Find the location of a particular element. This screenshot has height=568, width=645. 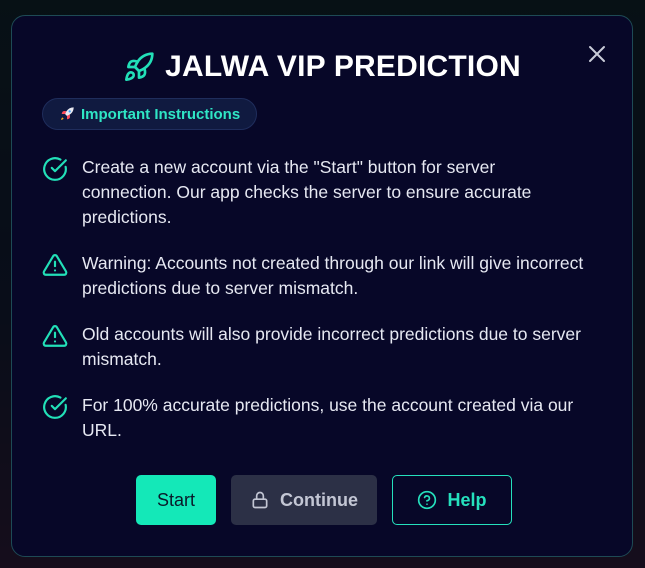

continue-button: Continue is located at coordinates (304, 500).